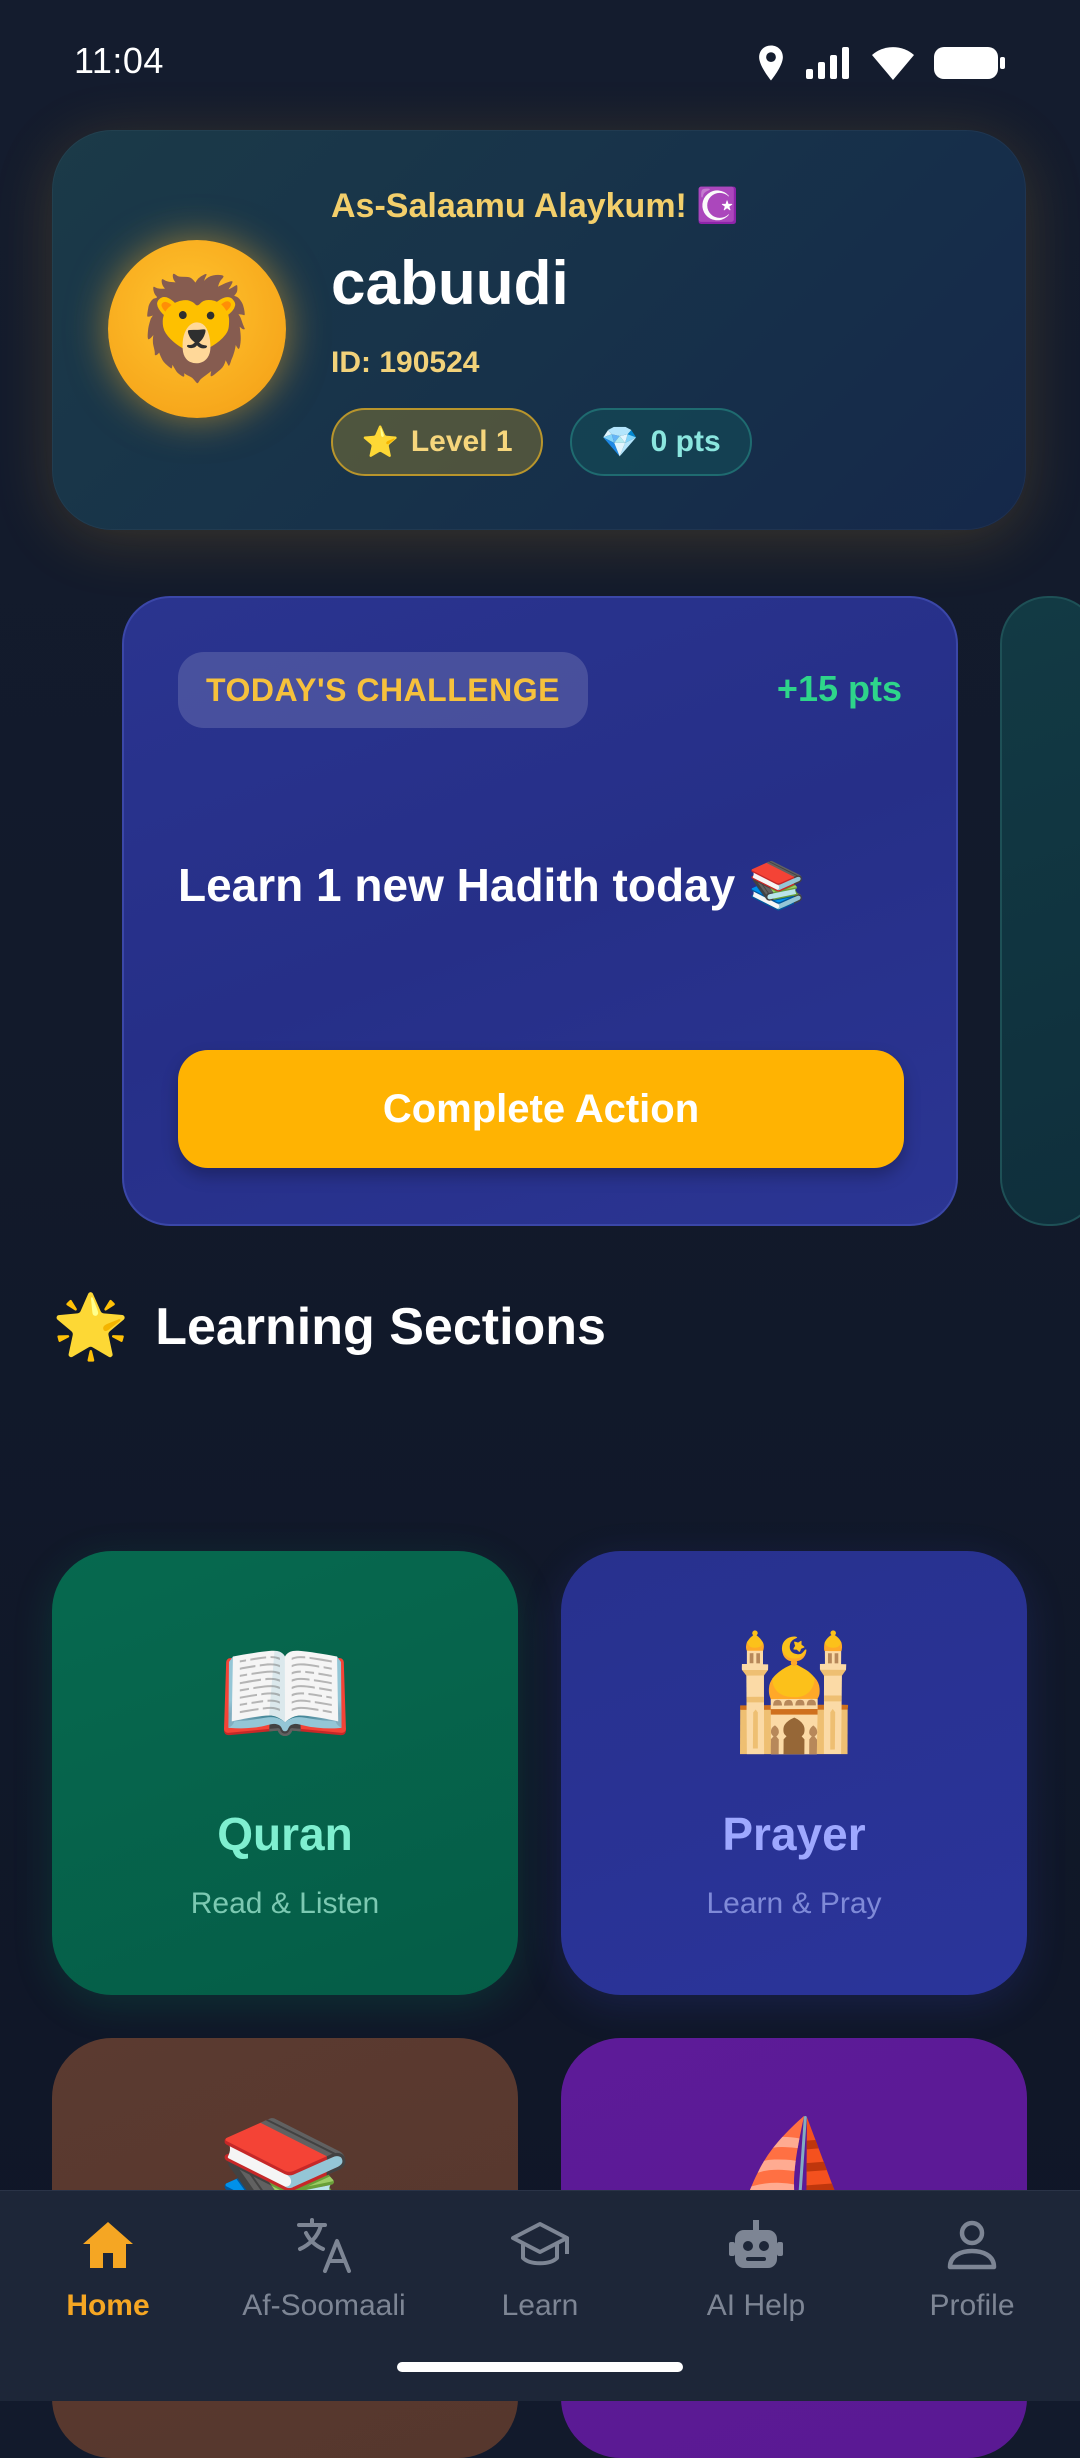 The height and width of the screenshot is (2458, 1080). I want to click on challenge-text: Learn 1 new Hadith today 📚, so click(492, 885).